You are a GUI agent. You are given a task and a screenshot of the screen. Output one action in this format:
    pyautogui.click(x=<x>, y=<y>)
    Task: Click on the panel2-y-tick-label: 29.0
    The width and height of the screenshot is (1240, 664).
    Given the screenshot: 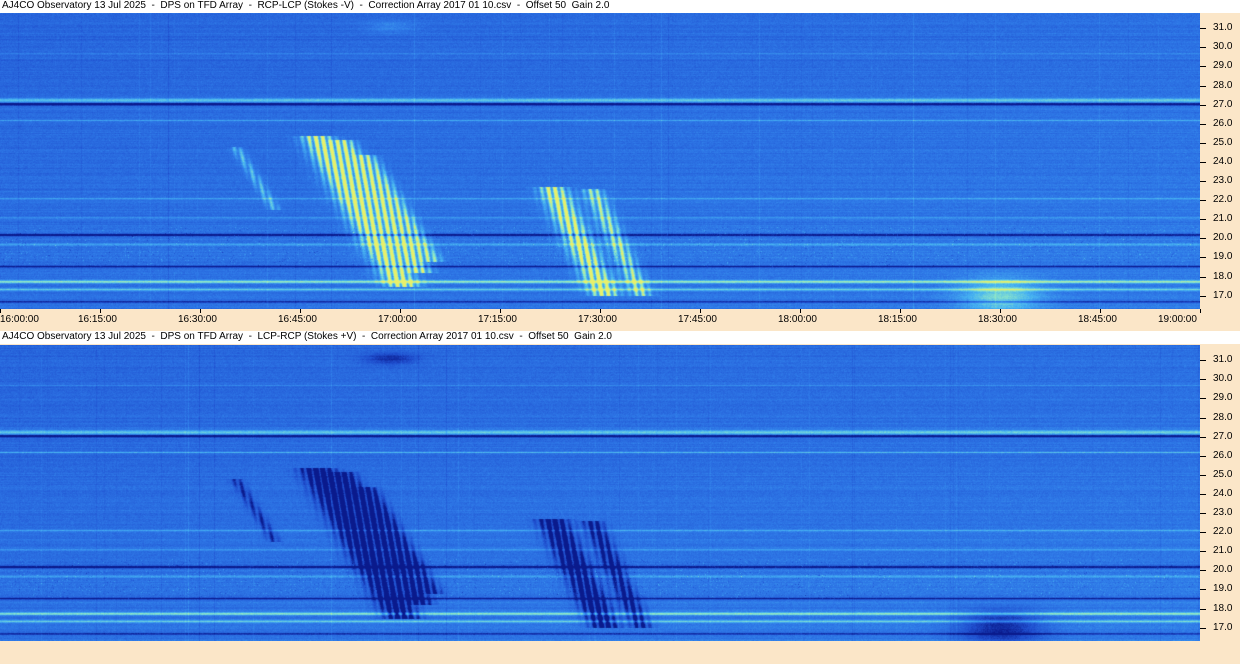 What is the action you would take?
    pyautogui.click(x=1223, y=397)
    